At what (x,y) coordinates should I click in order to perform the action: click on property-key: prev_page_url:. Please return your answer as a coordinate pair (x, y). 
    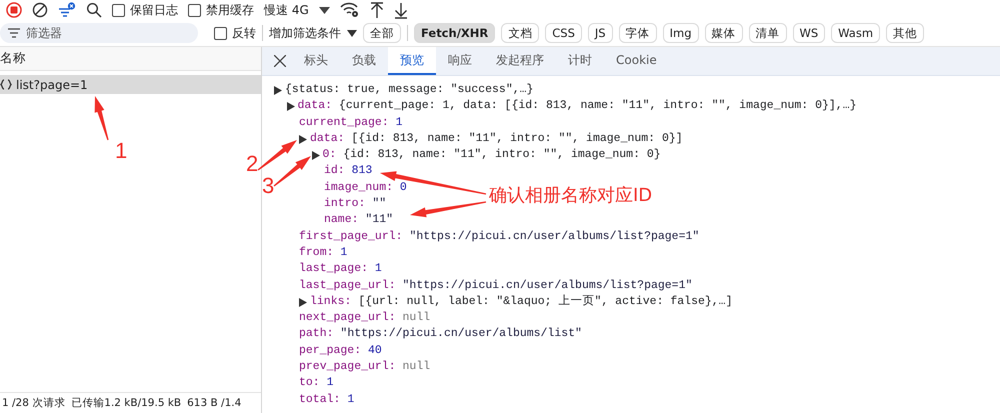
    Looking at the image, I should click on (347, 367).